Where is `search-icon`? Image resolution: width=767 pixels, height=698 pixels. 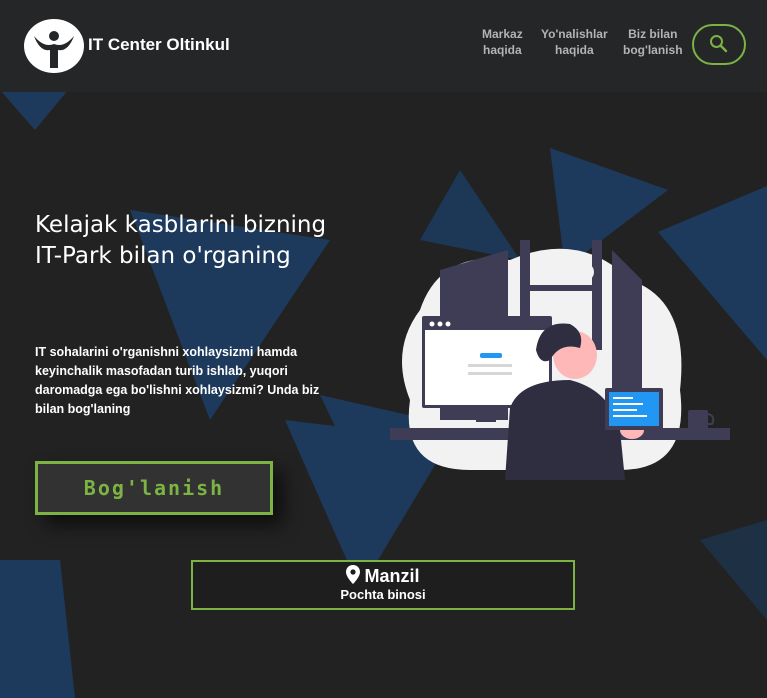 search-icon is located at coordinates (719, 44).